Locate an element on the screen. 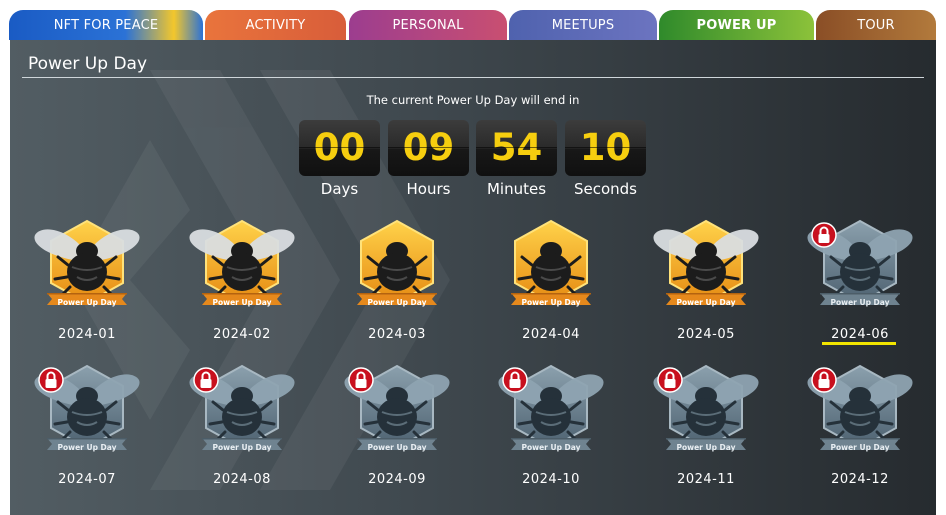 This screenshot has height=515, width=946. seconds-label: Seconds is located at coordinates (605, 189).